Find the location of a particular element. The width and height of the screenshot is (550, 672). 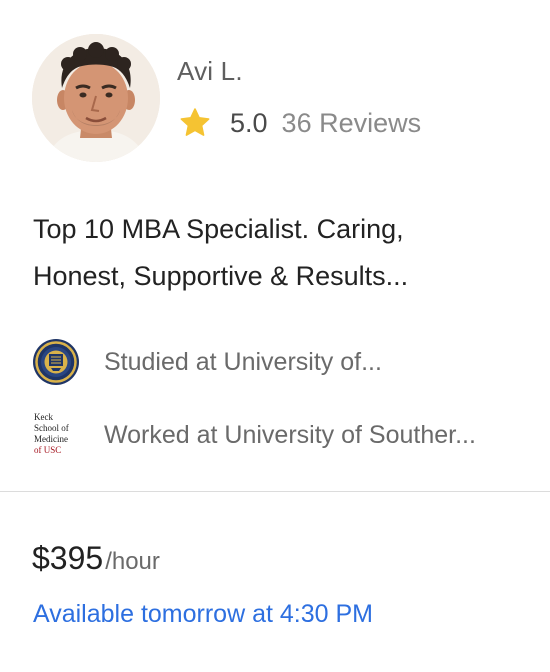

university-seal-icon is located at coordinates (56, 362).